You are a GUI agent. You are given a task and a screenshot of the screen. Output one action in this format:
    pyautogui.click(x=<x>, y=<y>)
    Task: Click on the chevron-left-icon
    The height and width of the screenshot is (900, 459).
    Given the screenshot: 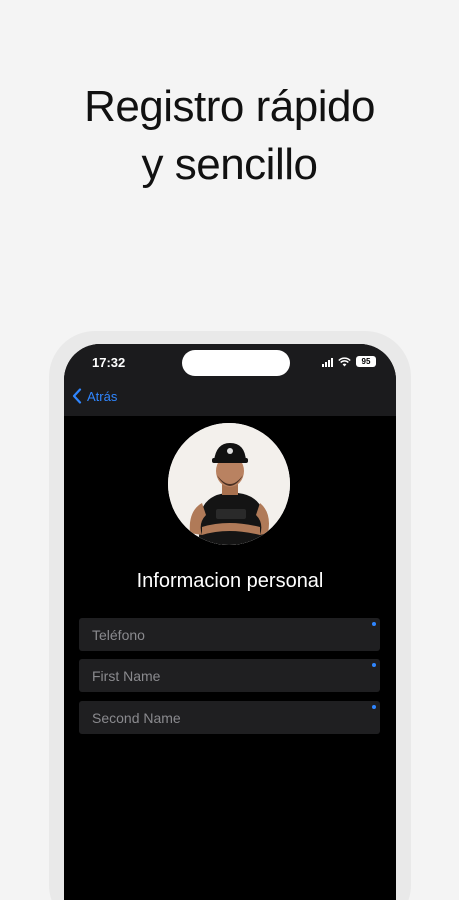 What is the action you would take?
    pyautogui.click(x=77, y=396)
    